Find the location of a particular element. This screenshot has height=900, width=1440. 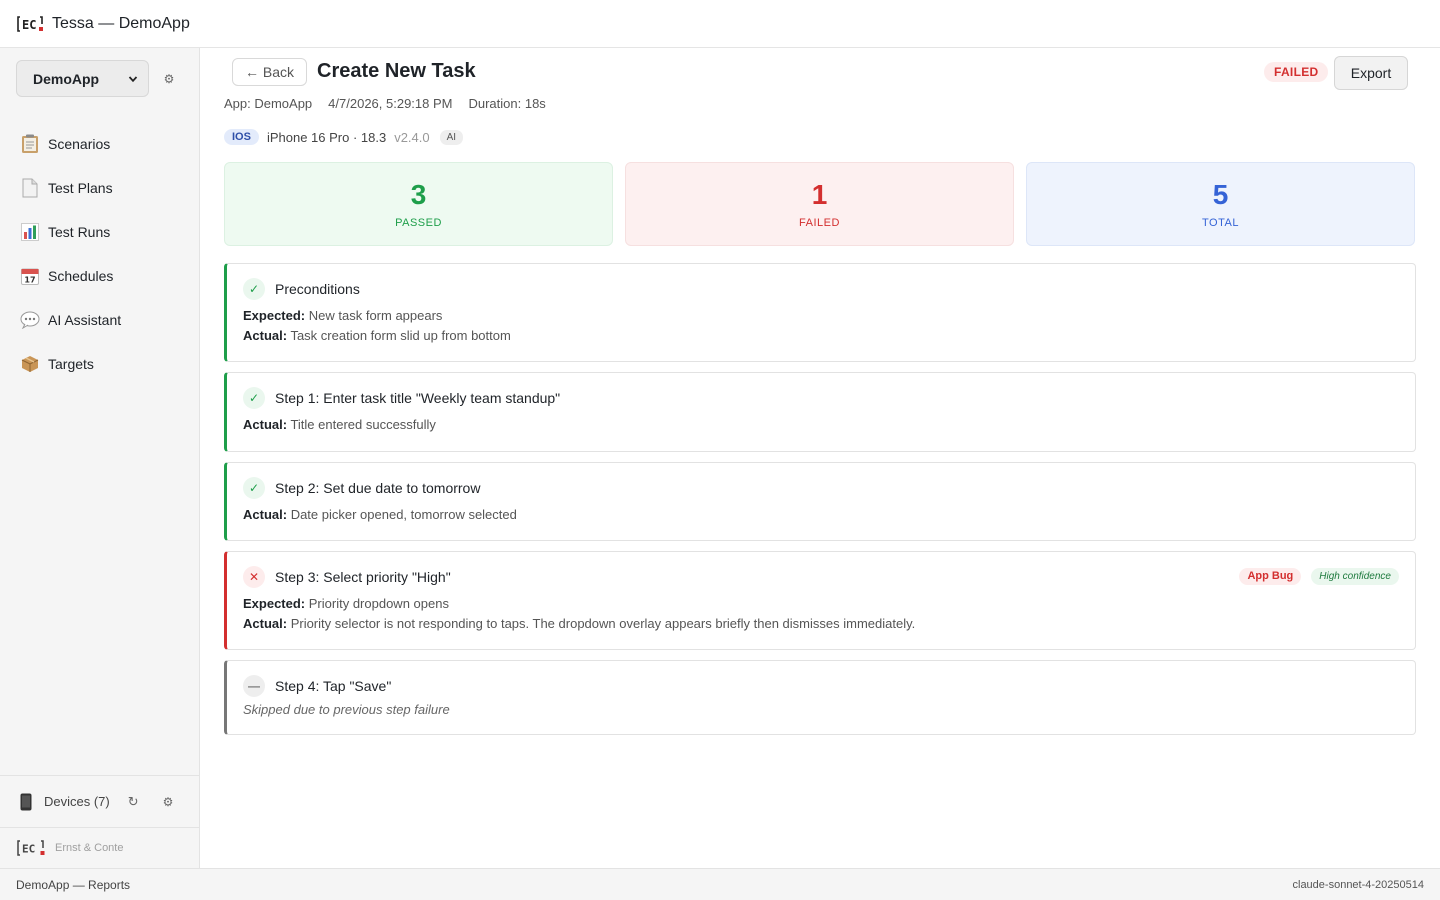

document-icon is located at coordinates (30, 188).